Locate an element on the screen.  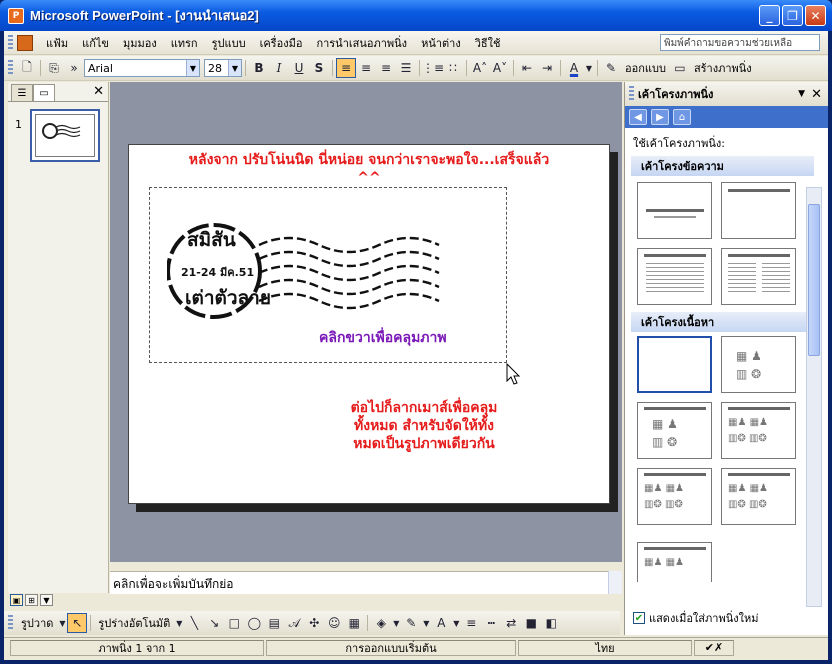
home-icon: ⌂ is located at coordinates (682, 117).